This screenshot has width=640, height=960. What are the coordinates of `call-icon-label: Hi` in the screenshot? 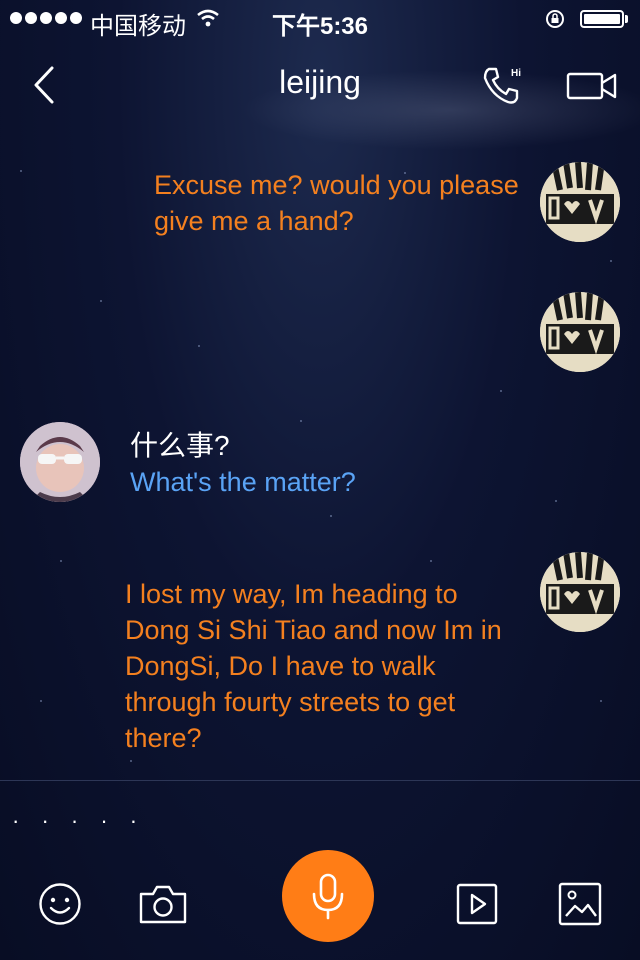 It's located at (516, 73).